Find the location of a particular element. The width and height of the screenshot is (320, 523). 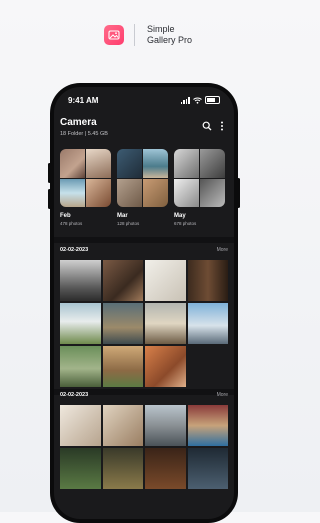

page-title: Camera is located at coordinates (78, 122).